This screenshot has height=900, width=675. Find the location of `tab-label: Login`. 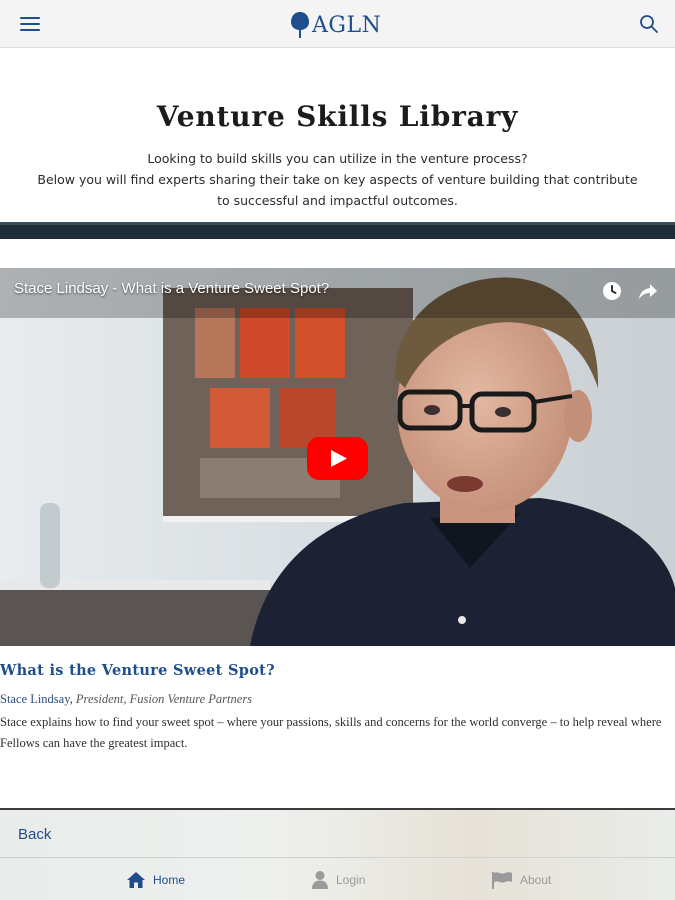

tab-label: Login is located at coordinates (351, 880).